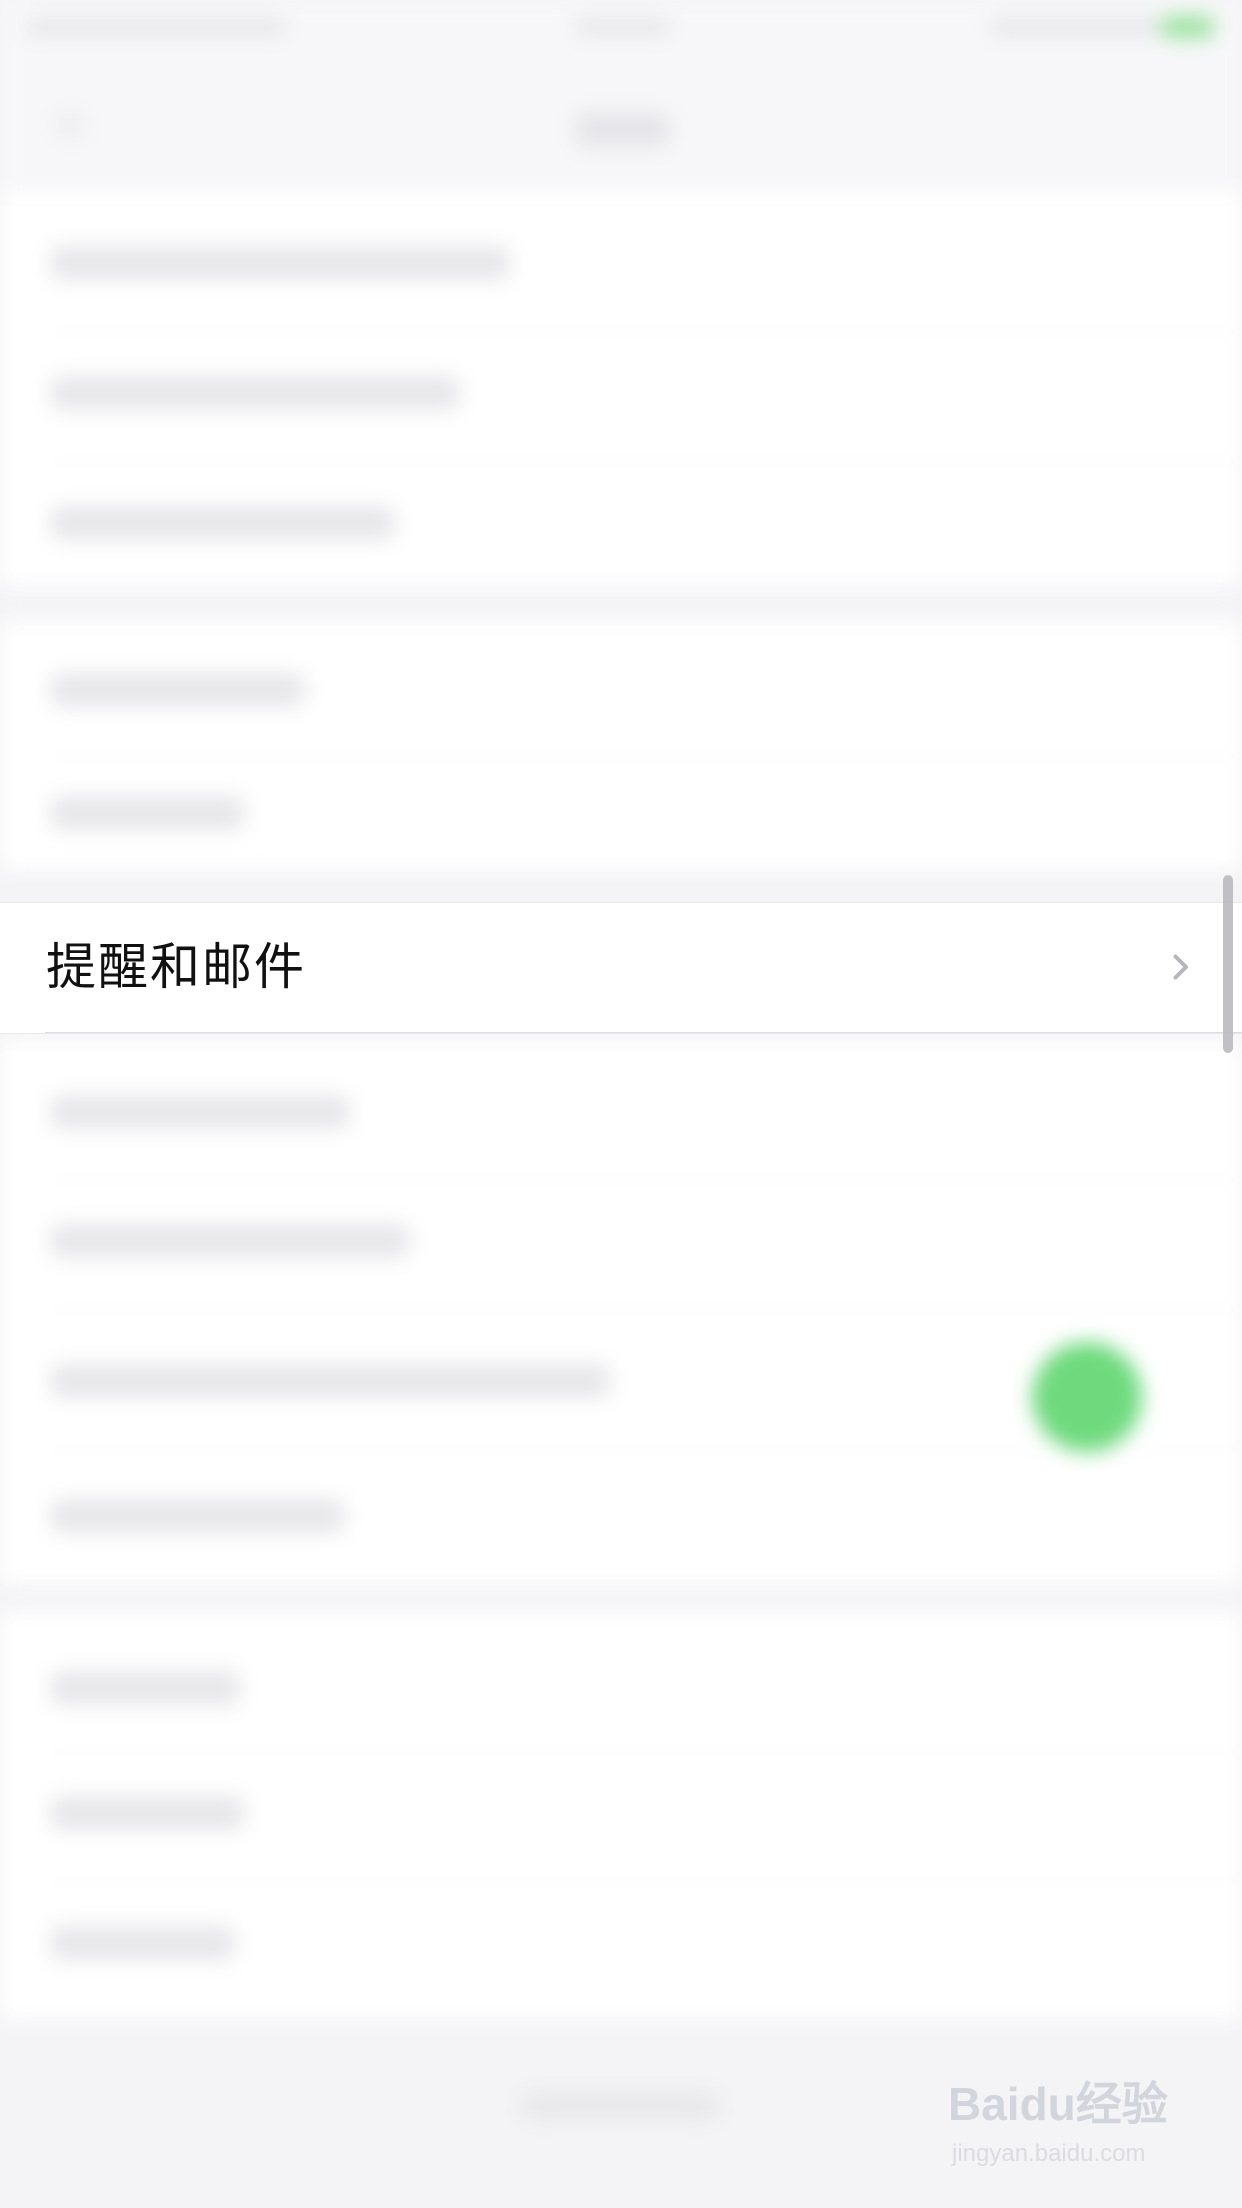  I want to click on battery-indicator, so click(1187, 27).